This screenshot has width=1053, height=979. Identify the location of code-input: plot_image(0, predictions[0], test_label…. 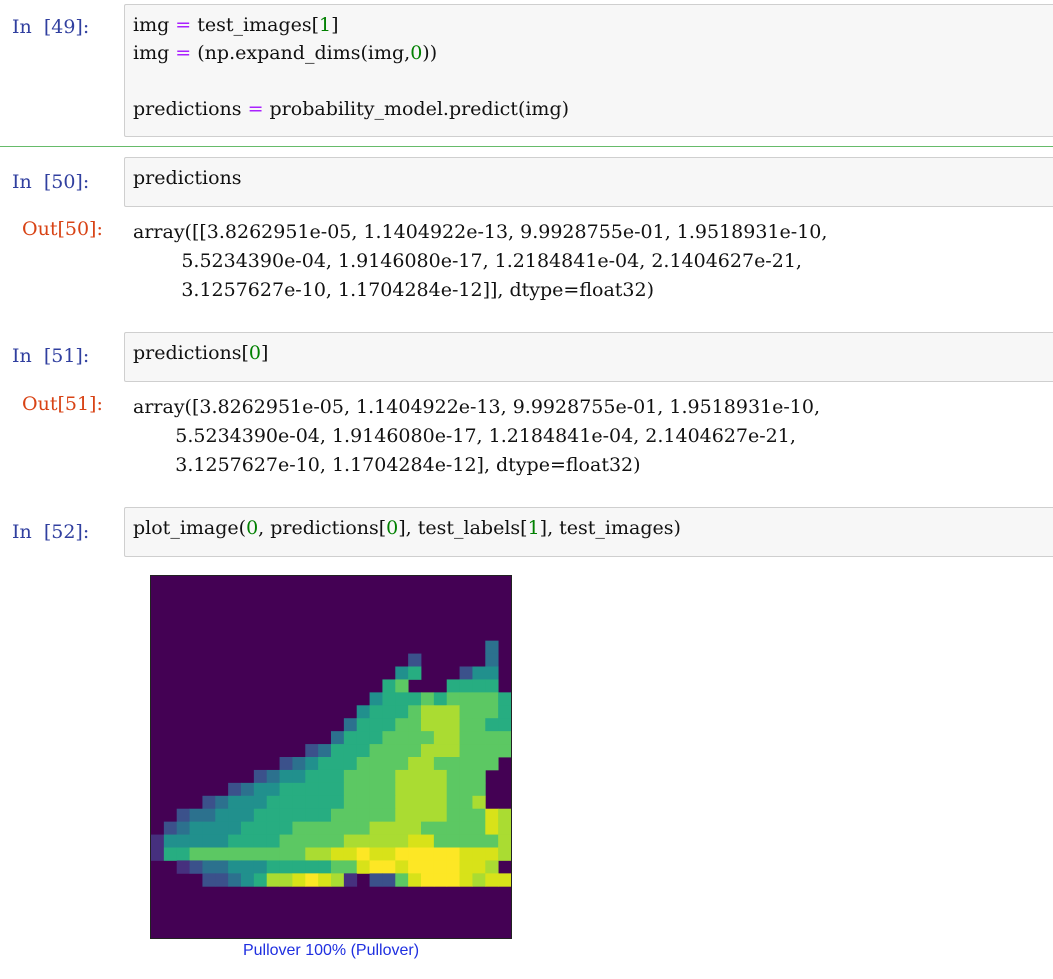
(588, 532).